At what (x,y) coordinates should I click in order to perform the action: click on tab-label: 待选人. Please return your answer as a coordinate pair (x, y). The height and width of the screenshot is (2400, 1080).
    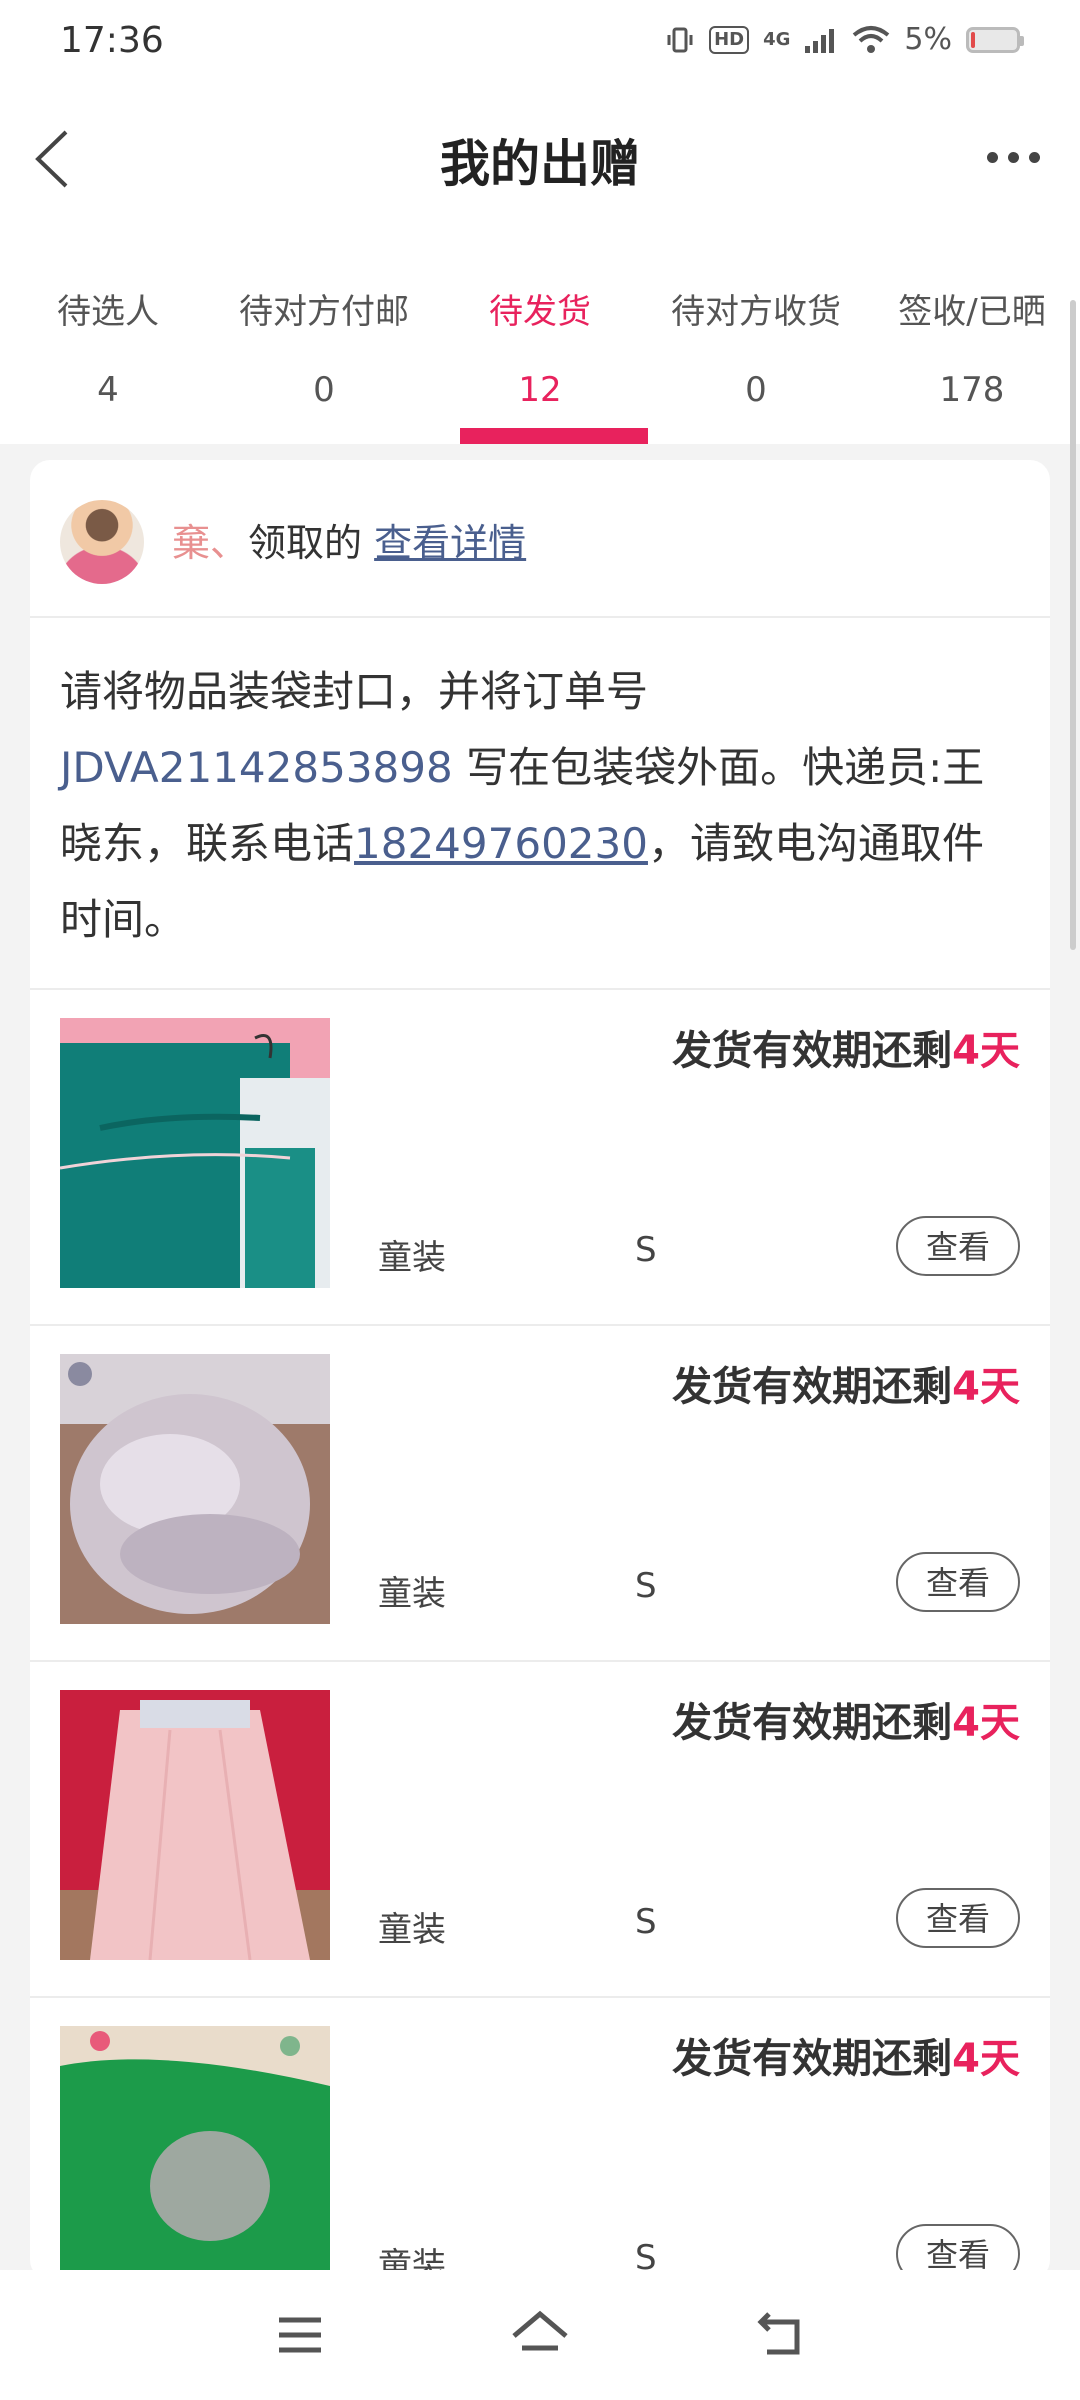
    Looking at the image, I should click on (108, 312).